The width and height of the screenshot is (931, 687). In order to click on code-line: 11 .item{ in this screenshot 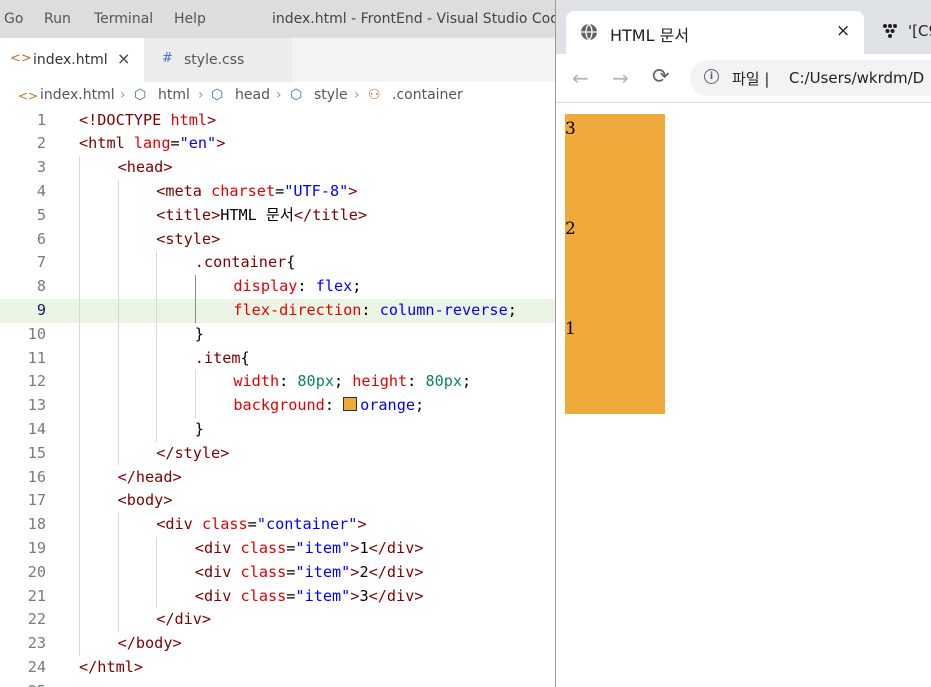, I will do `click(277, 359)`.